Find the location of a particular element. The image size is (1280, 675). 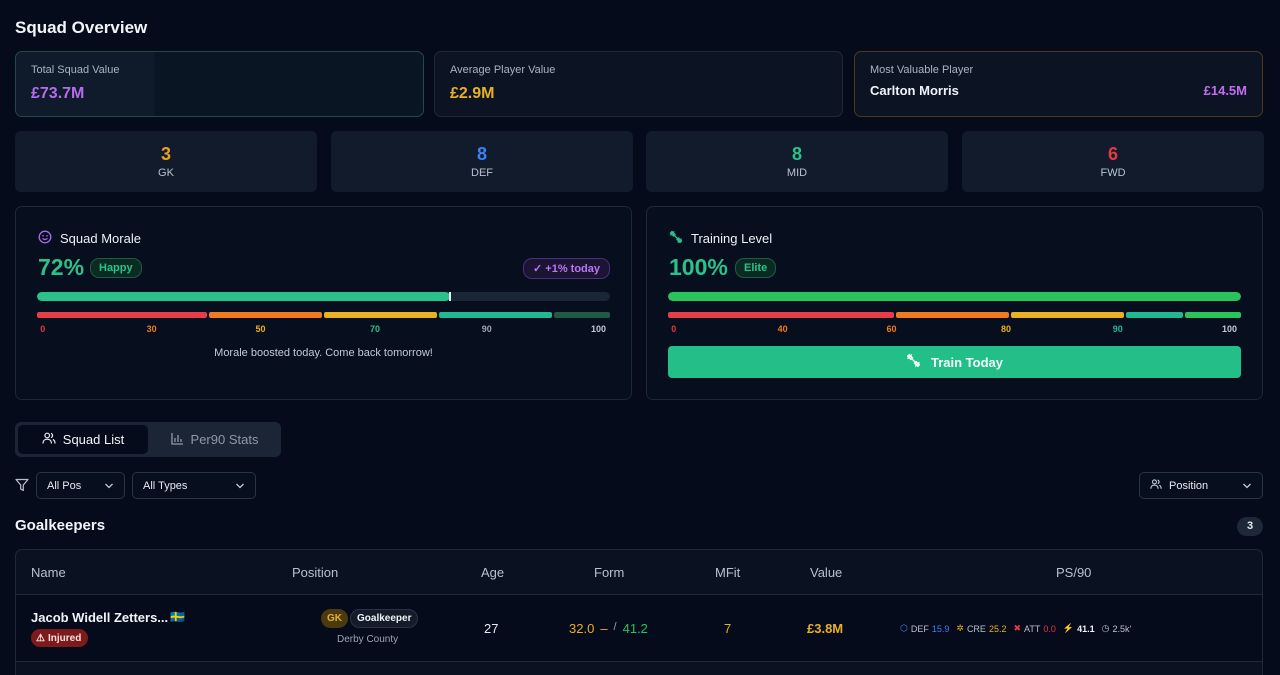

position-long-badge: Goalkeeper is located at coordinates (384, 618).